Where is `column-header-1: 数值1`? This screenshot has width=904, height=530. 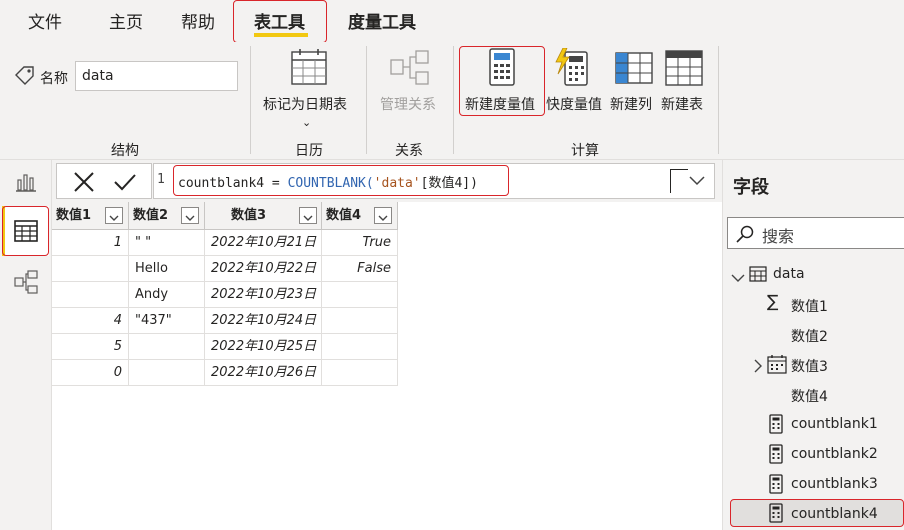 column-header-1: 数值1 is located at coordinates (90, 216).